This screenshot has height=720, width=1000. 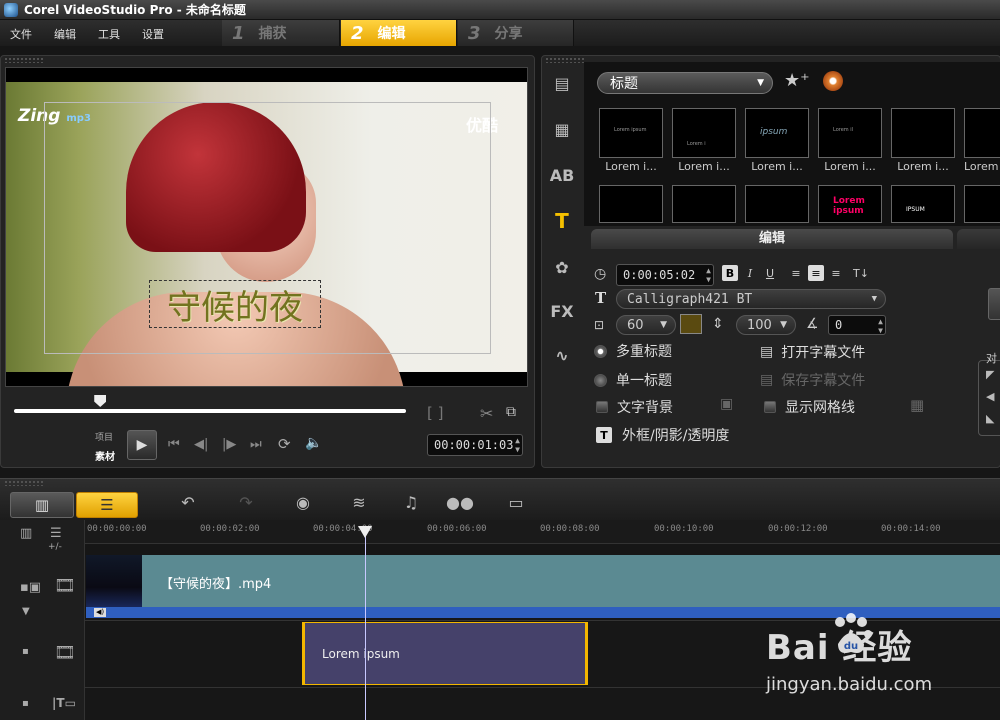 I want to click on zoom-control: +/-, so click(x=55, y=547).